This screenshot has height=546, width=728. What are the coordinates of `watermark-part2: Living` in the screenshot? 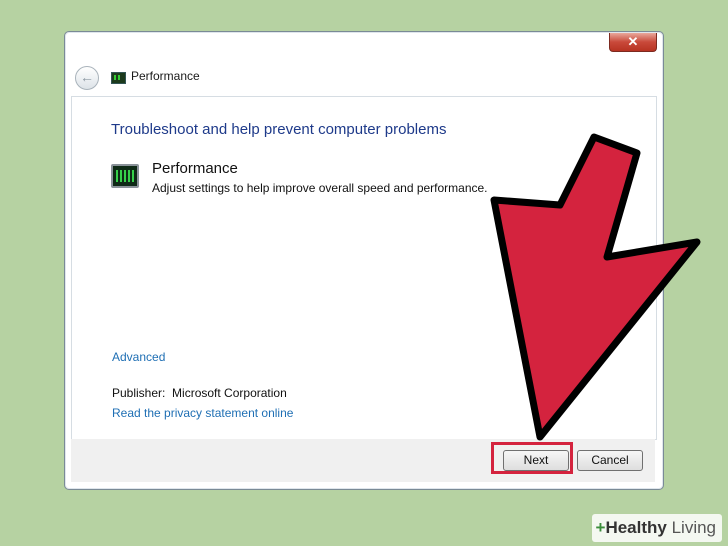 It's located at (691, 527).